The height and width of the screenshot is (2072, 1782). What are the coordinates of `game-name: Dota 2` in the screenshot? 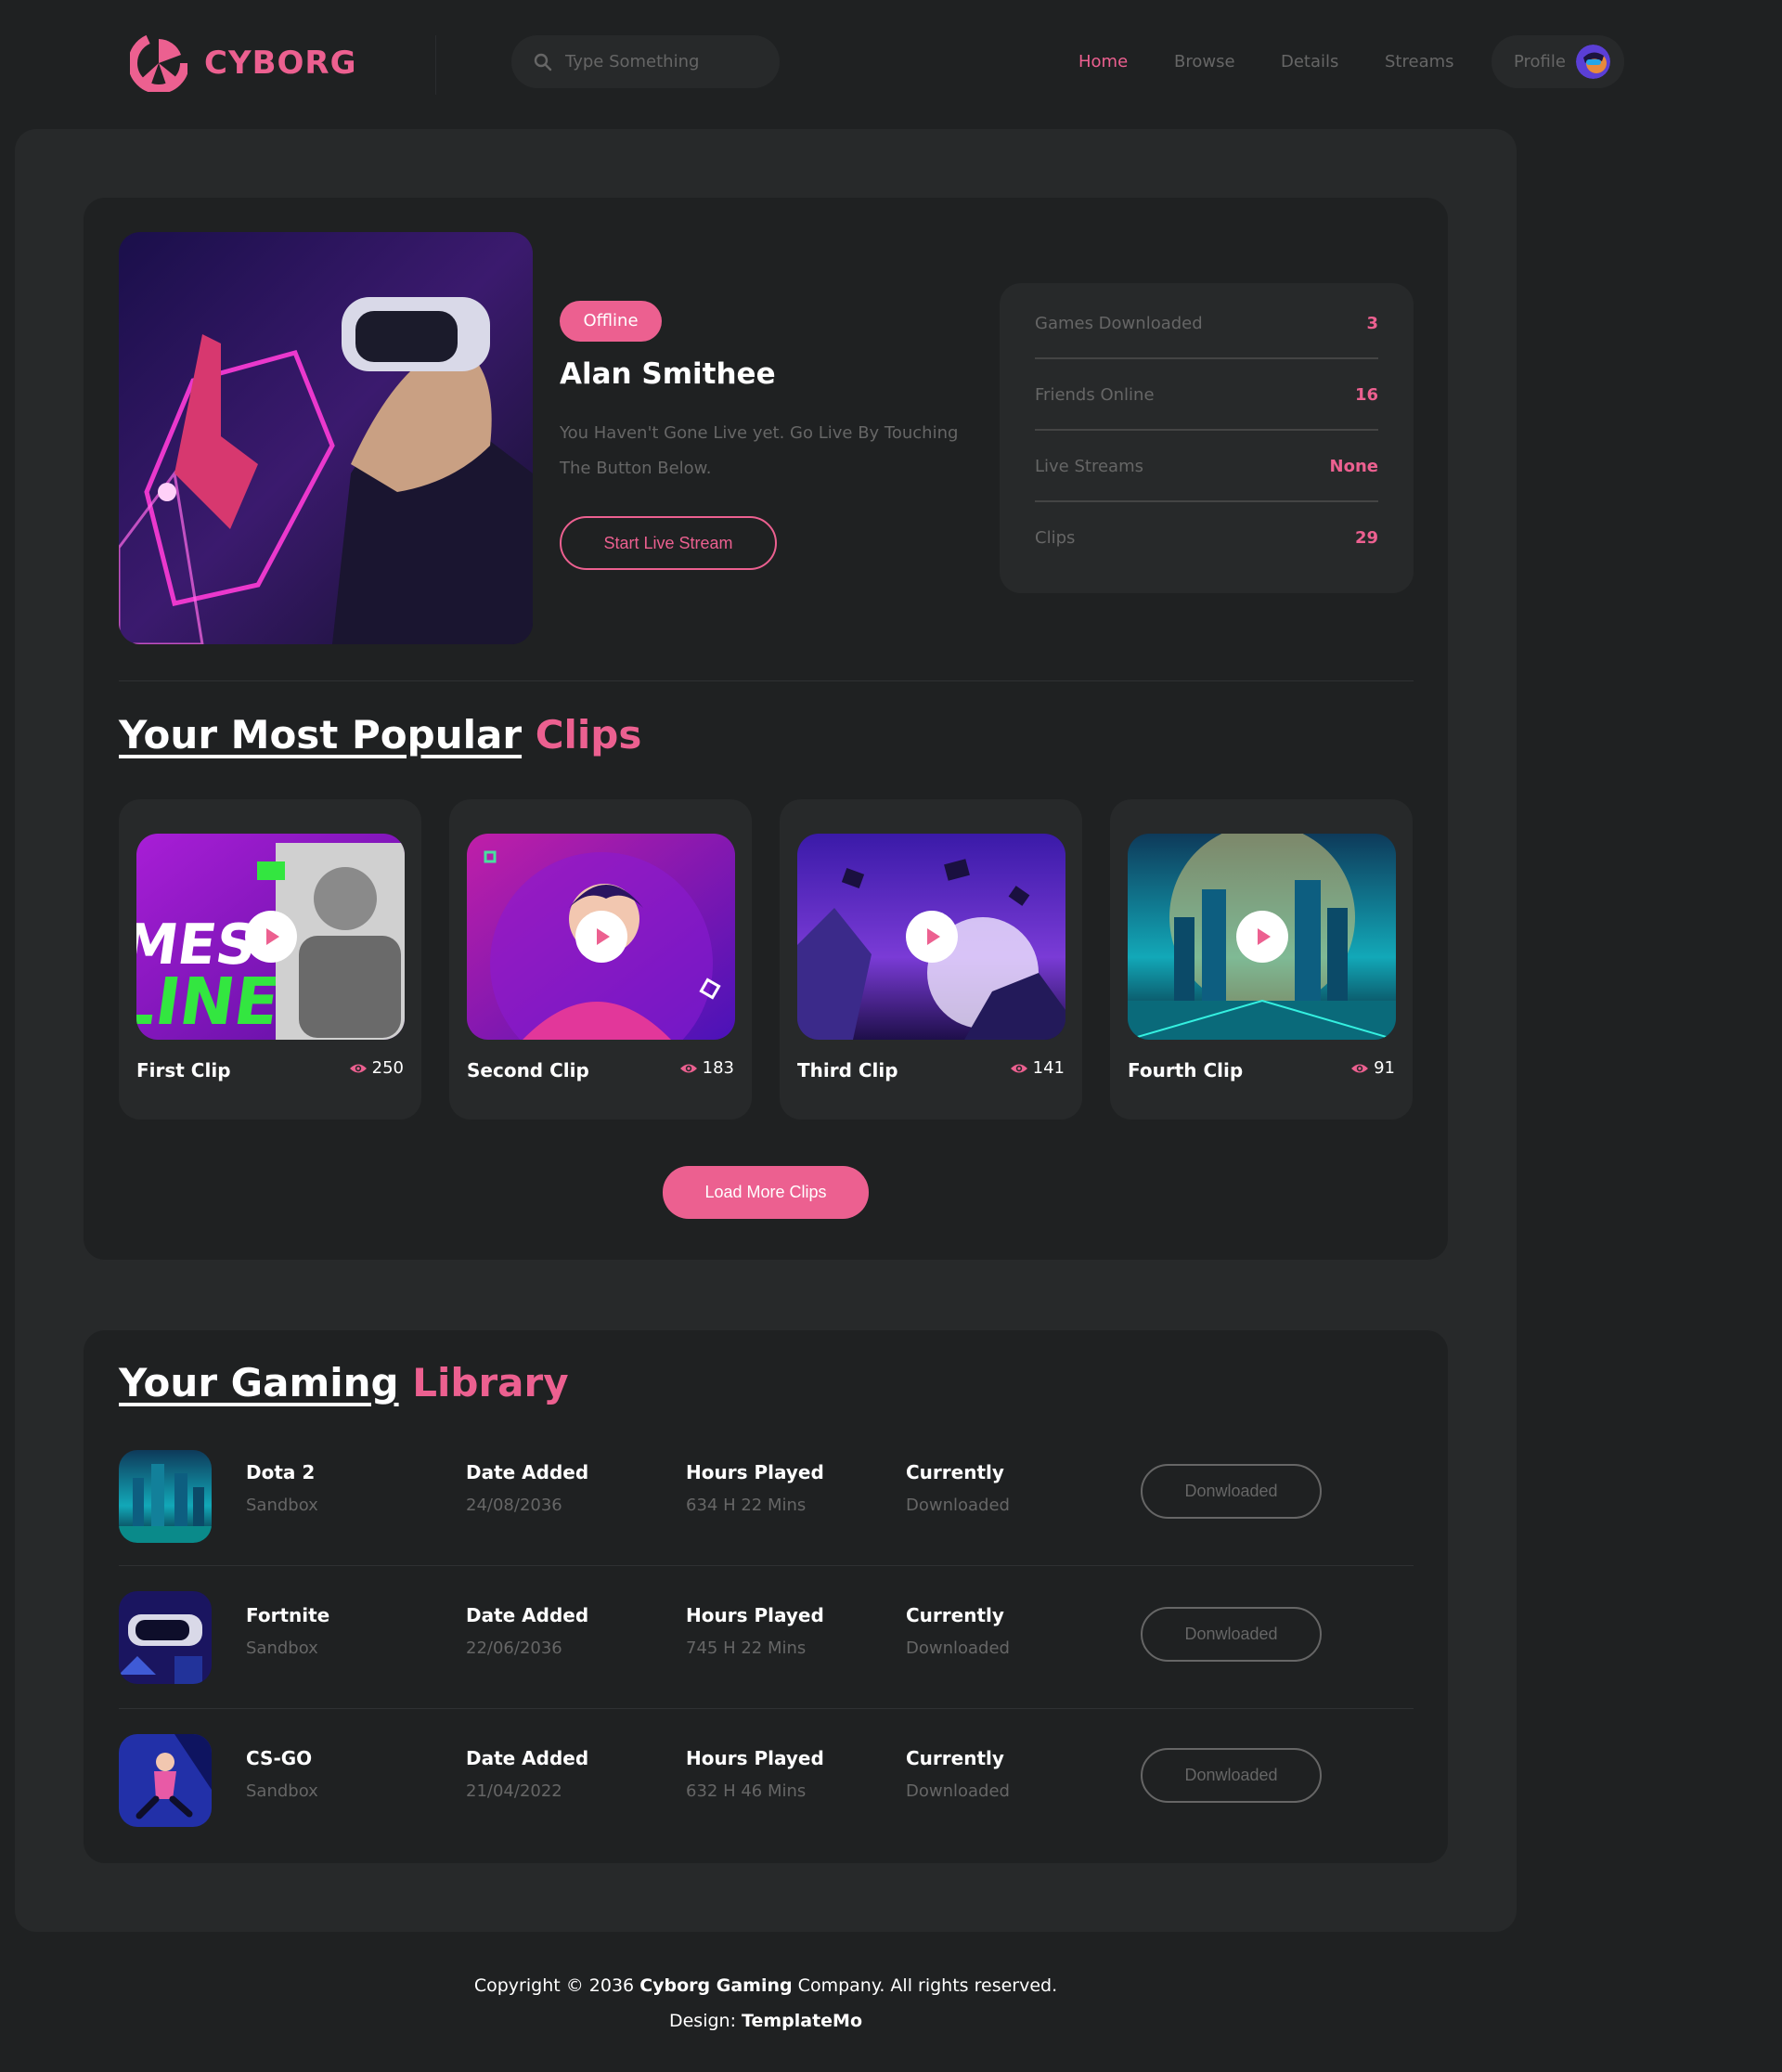 It's located at (281, 1472).